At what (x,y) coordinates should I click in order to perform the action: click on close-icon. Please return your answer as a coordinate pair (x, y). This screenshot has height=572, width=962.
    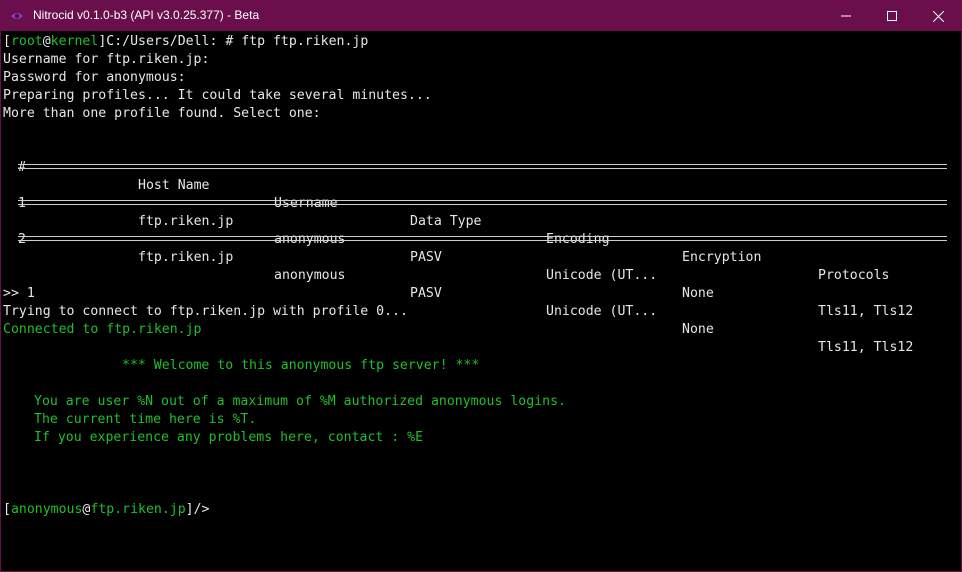
    Looking at the image, I should click on (938, 16).